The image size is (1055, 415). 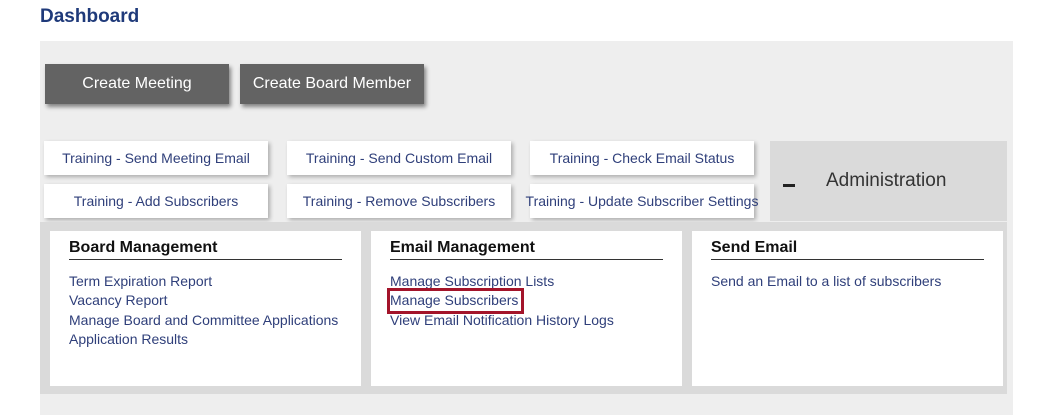 What do you see at coordinates (399, 158) in the screenshot?
I see `training-send-custom-email-button: Training - Send Custom Email` at bounding box center [399, 158].